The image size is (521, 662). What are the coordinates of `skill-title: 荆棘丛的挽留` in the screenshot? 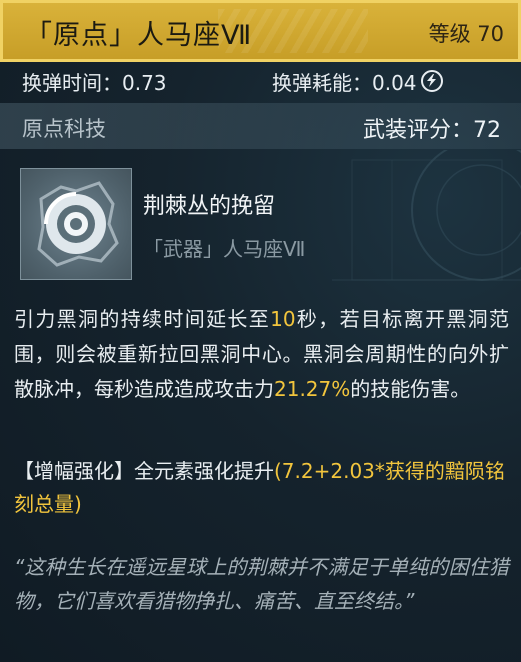 It's located at (209, 206).